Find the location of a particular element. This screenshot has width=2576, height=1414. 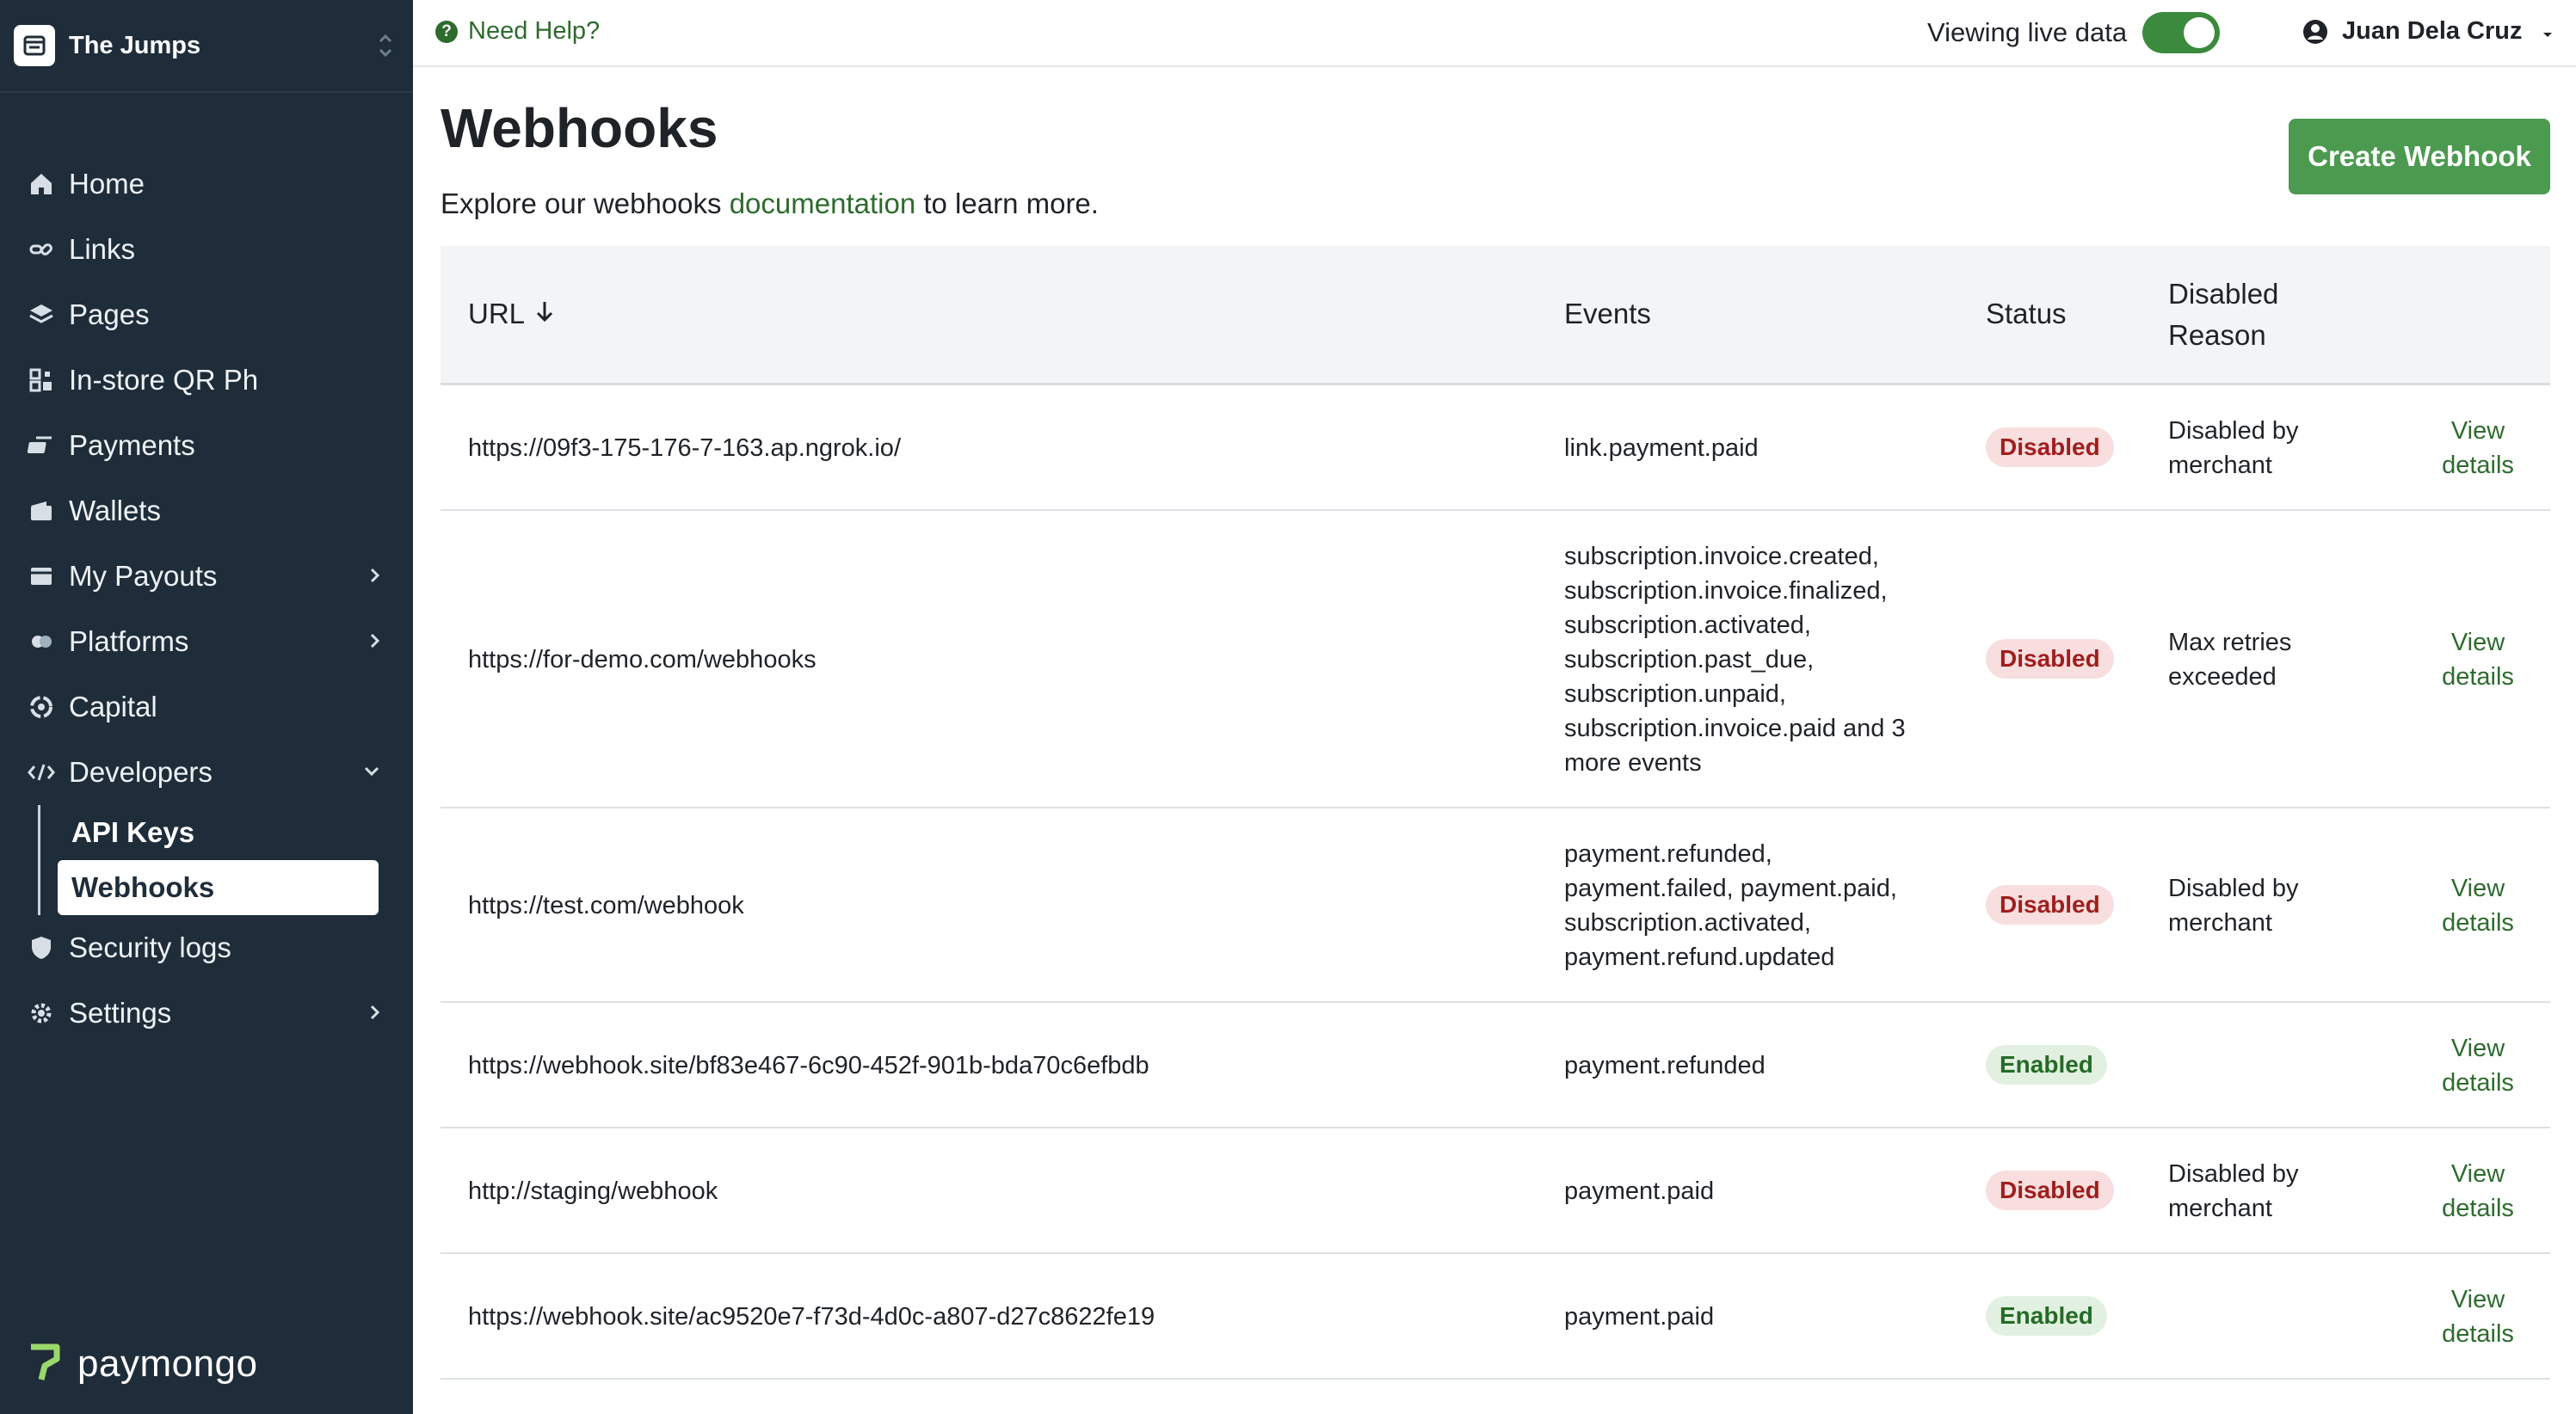

sidebar-item-webhooks: Webhooks is located at coordinates (219, 887).